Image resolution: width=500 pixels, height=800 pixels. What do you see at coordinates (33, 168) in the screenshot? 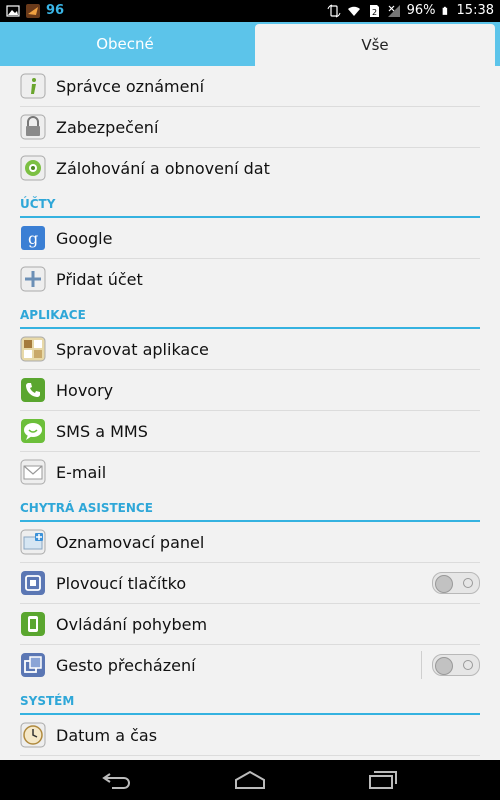
I see `backup-icon` at bounding box center [33, 168].